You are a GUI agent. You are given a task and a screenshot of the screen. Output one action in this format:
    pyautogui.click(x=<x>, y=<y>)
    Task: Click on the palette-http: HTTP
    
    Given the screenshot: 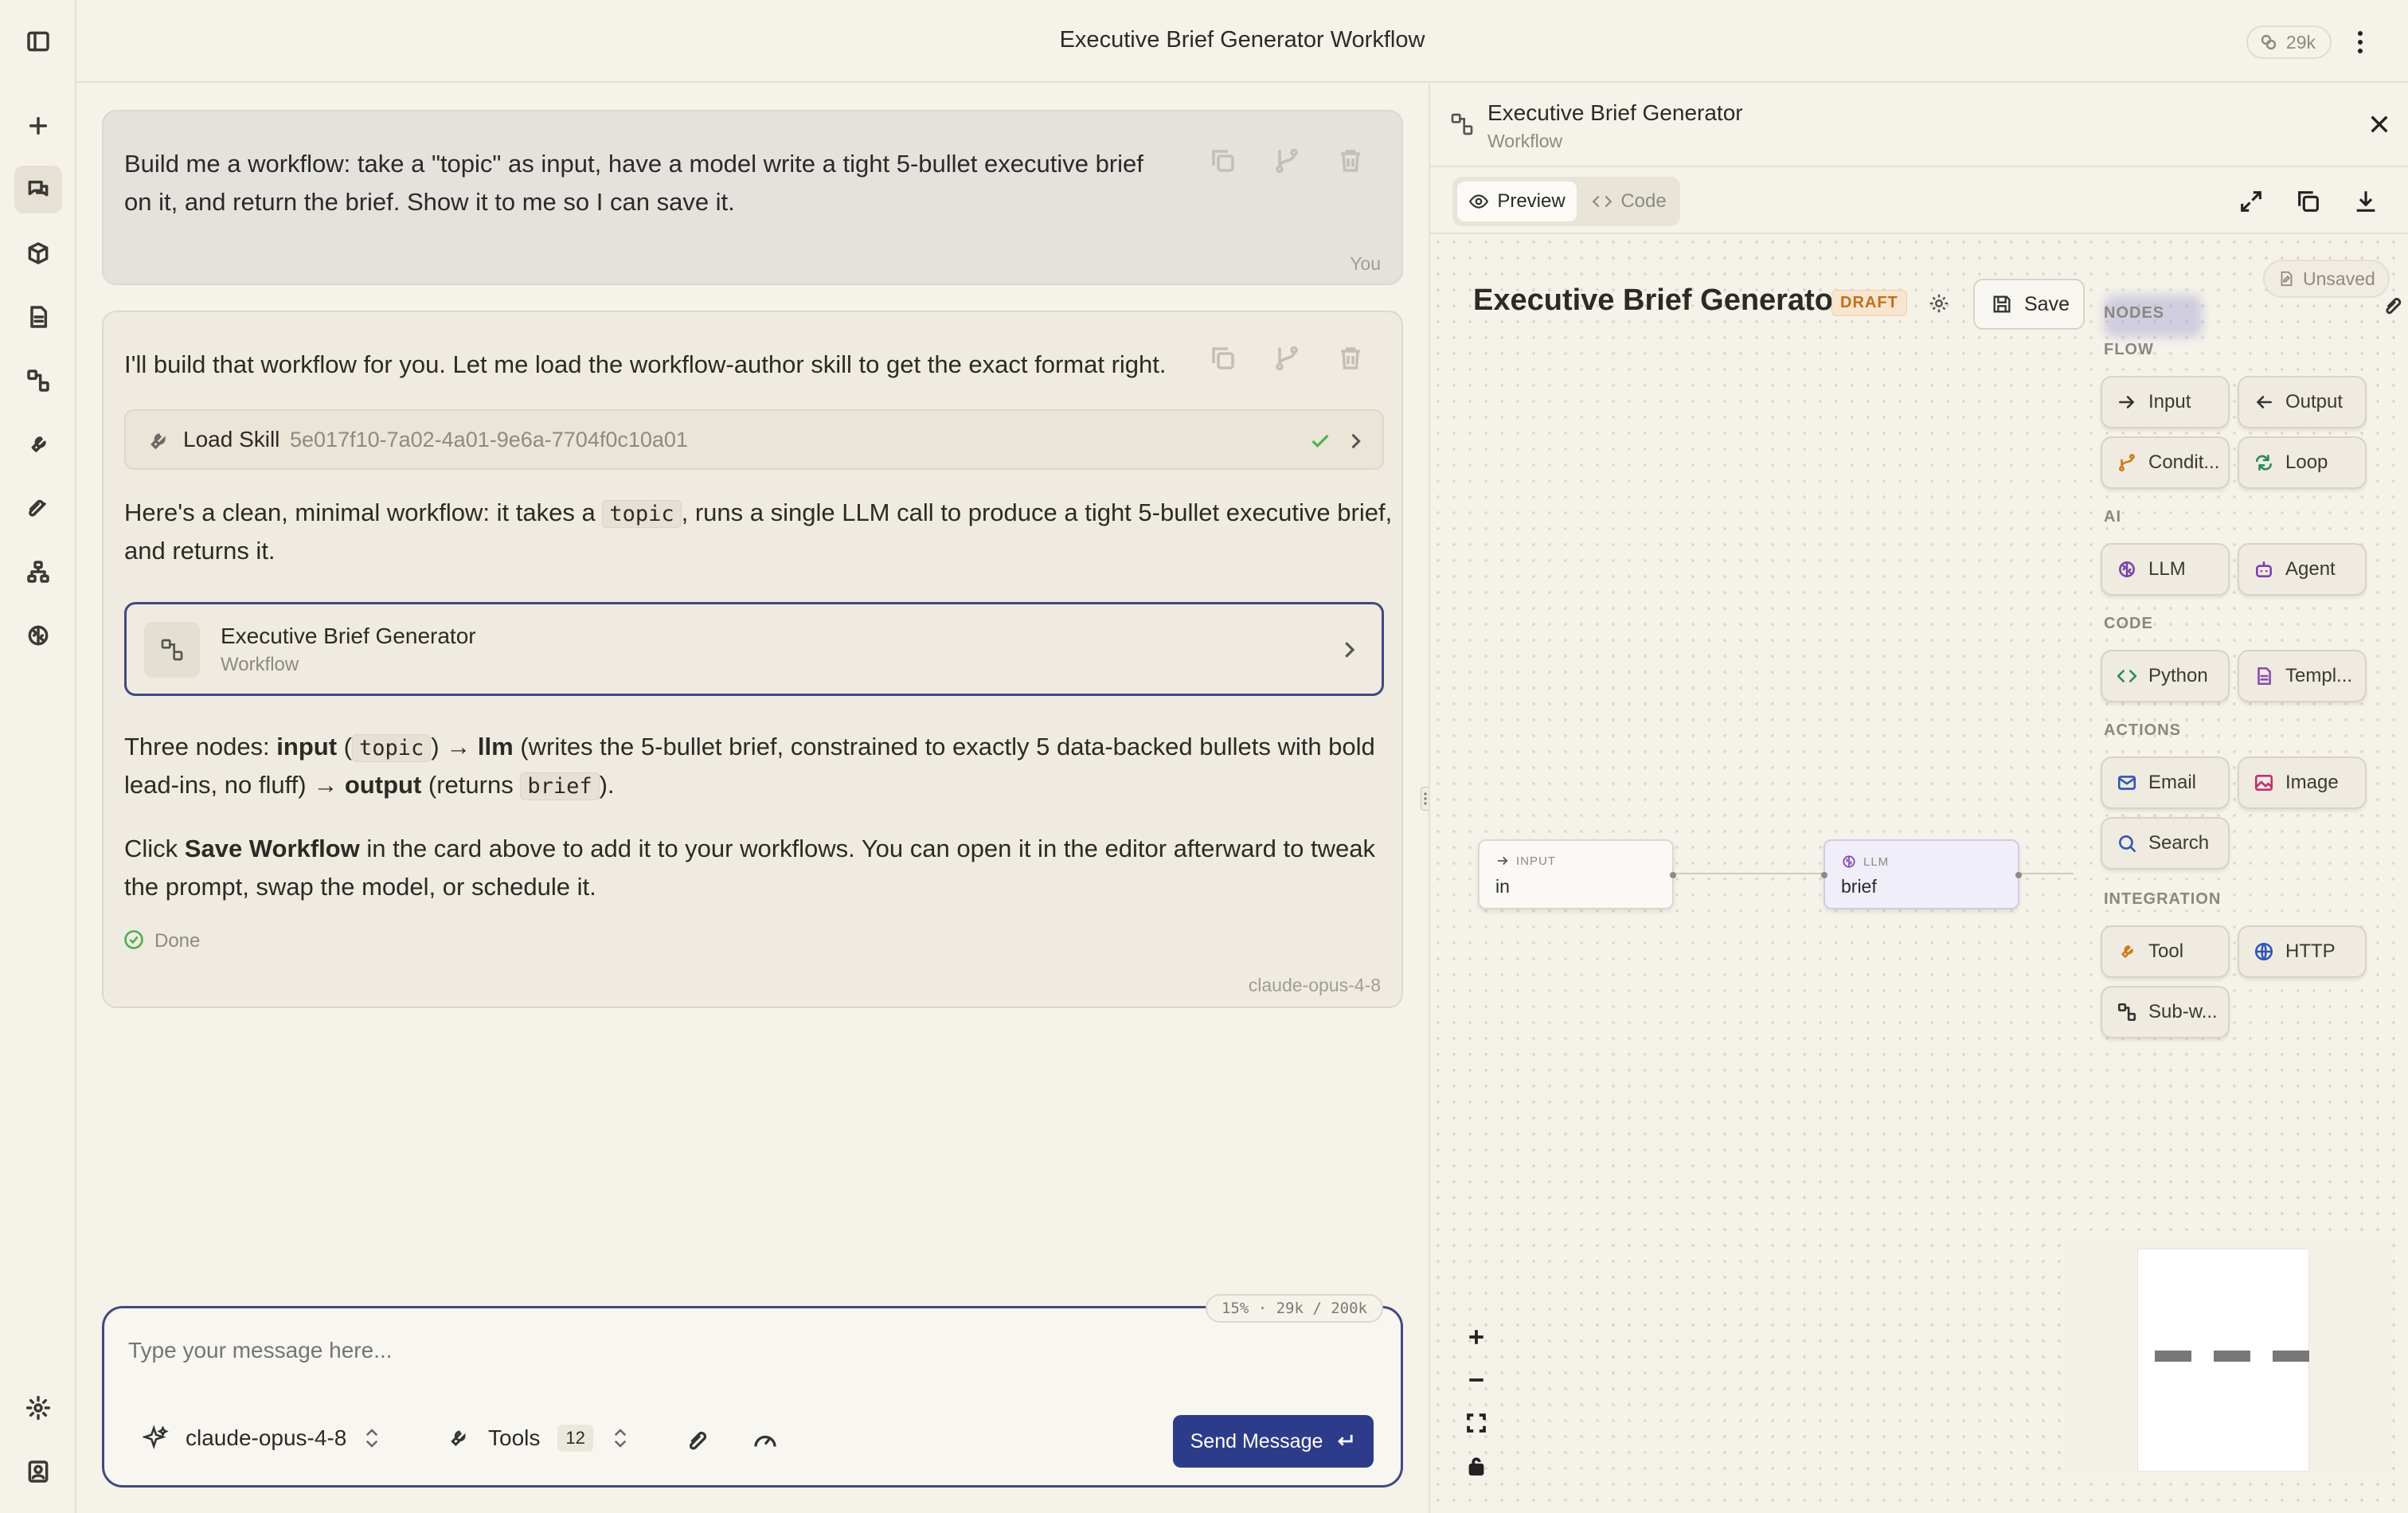 What is the action you would take?
    pyautogui.click(x=2302, y=952)
    